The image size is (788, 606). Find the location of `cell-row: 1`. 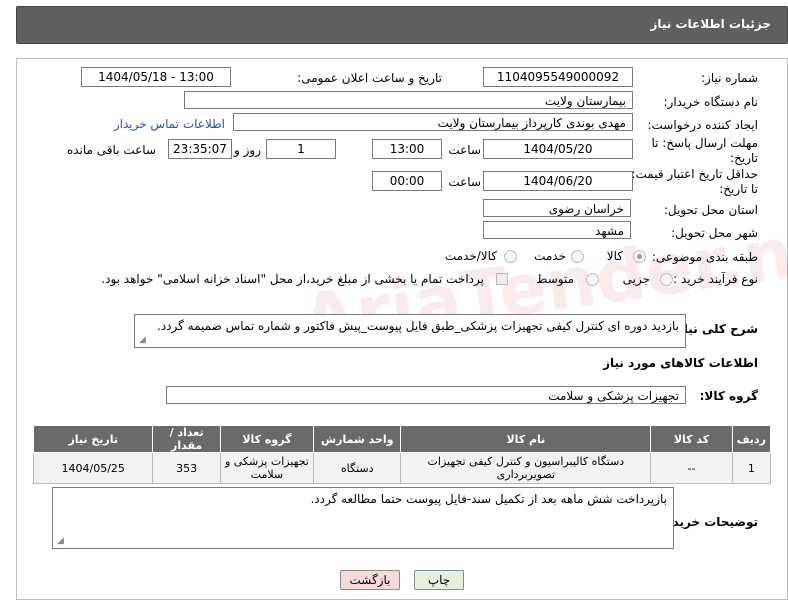

cell-row: 1 is located at coordinates (751, 468).